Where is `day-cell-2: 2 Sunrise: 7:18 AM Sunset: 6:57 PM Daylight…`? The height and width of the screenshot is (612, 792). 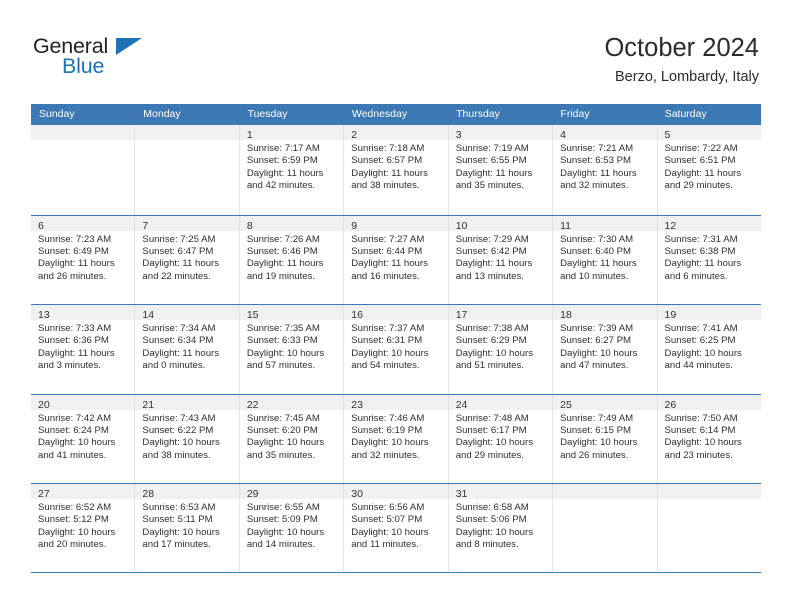 day-cell-2: 2 Sunrise: 7:18 AM Sunset: 6:57 PM Daylight… is located at coordinates (395, 170).